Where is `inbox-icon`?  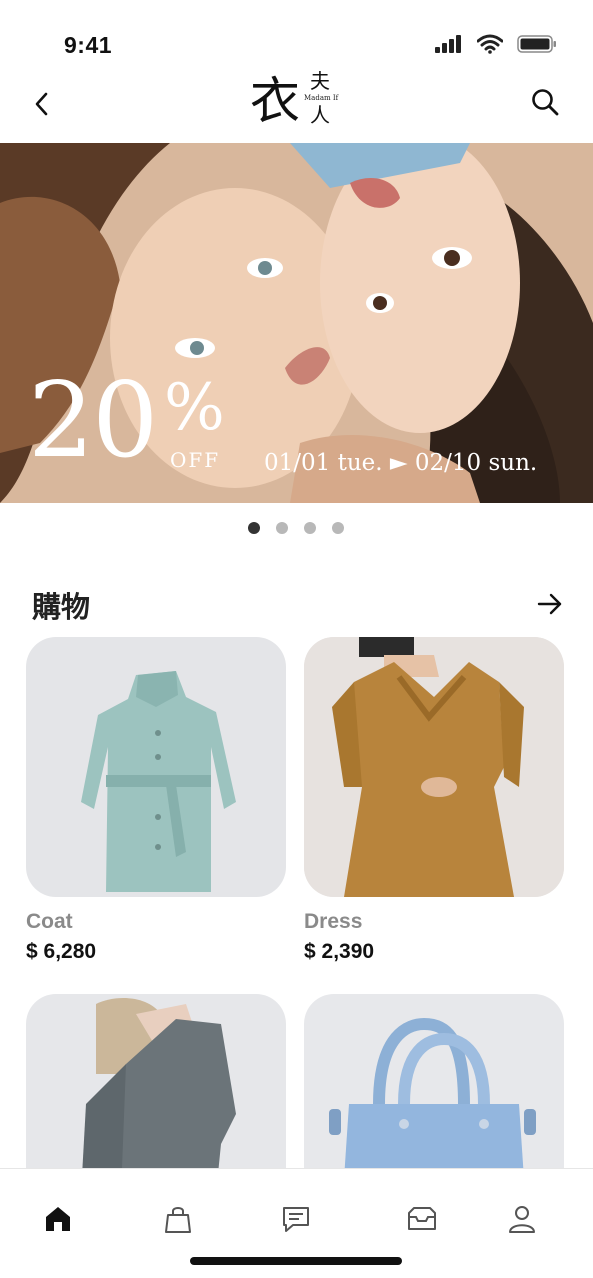
inbox-icon is located at coordinates (422, 1218).